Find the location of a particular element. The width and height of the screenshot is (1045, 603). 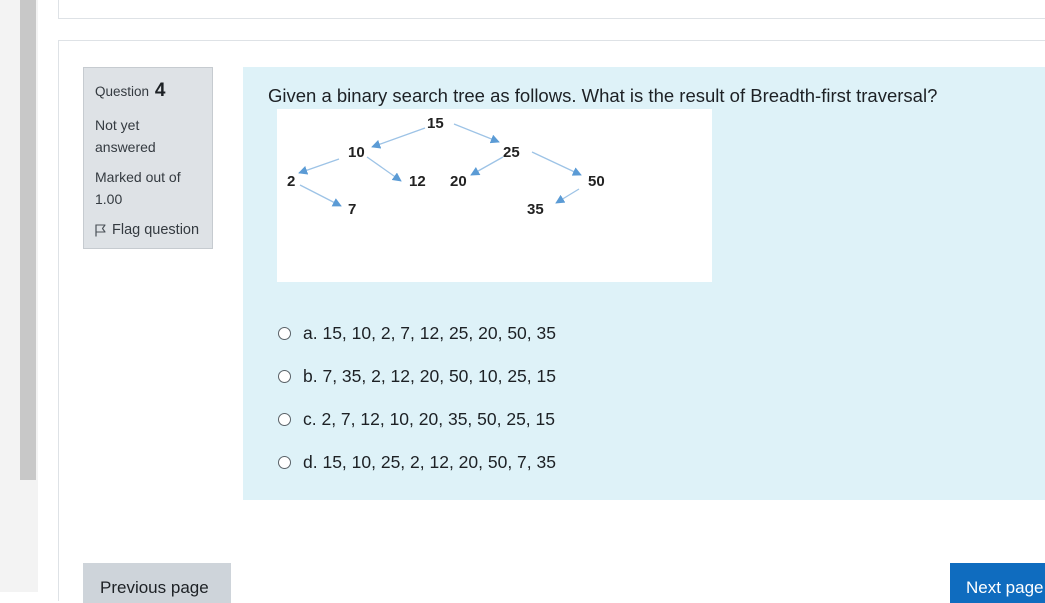

answer-option-d: d. 15, 10, 25, 2, 12, 20, 50, 7, 35 is located at coordinates (417, 462).